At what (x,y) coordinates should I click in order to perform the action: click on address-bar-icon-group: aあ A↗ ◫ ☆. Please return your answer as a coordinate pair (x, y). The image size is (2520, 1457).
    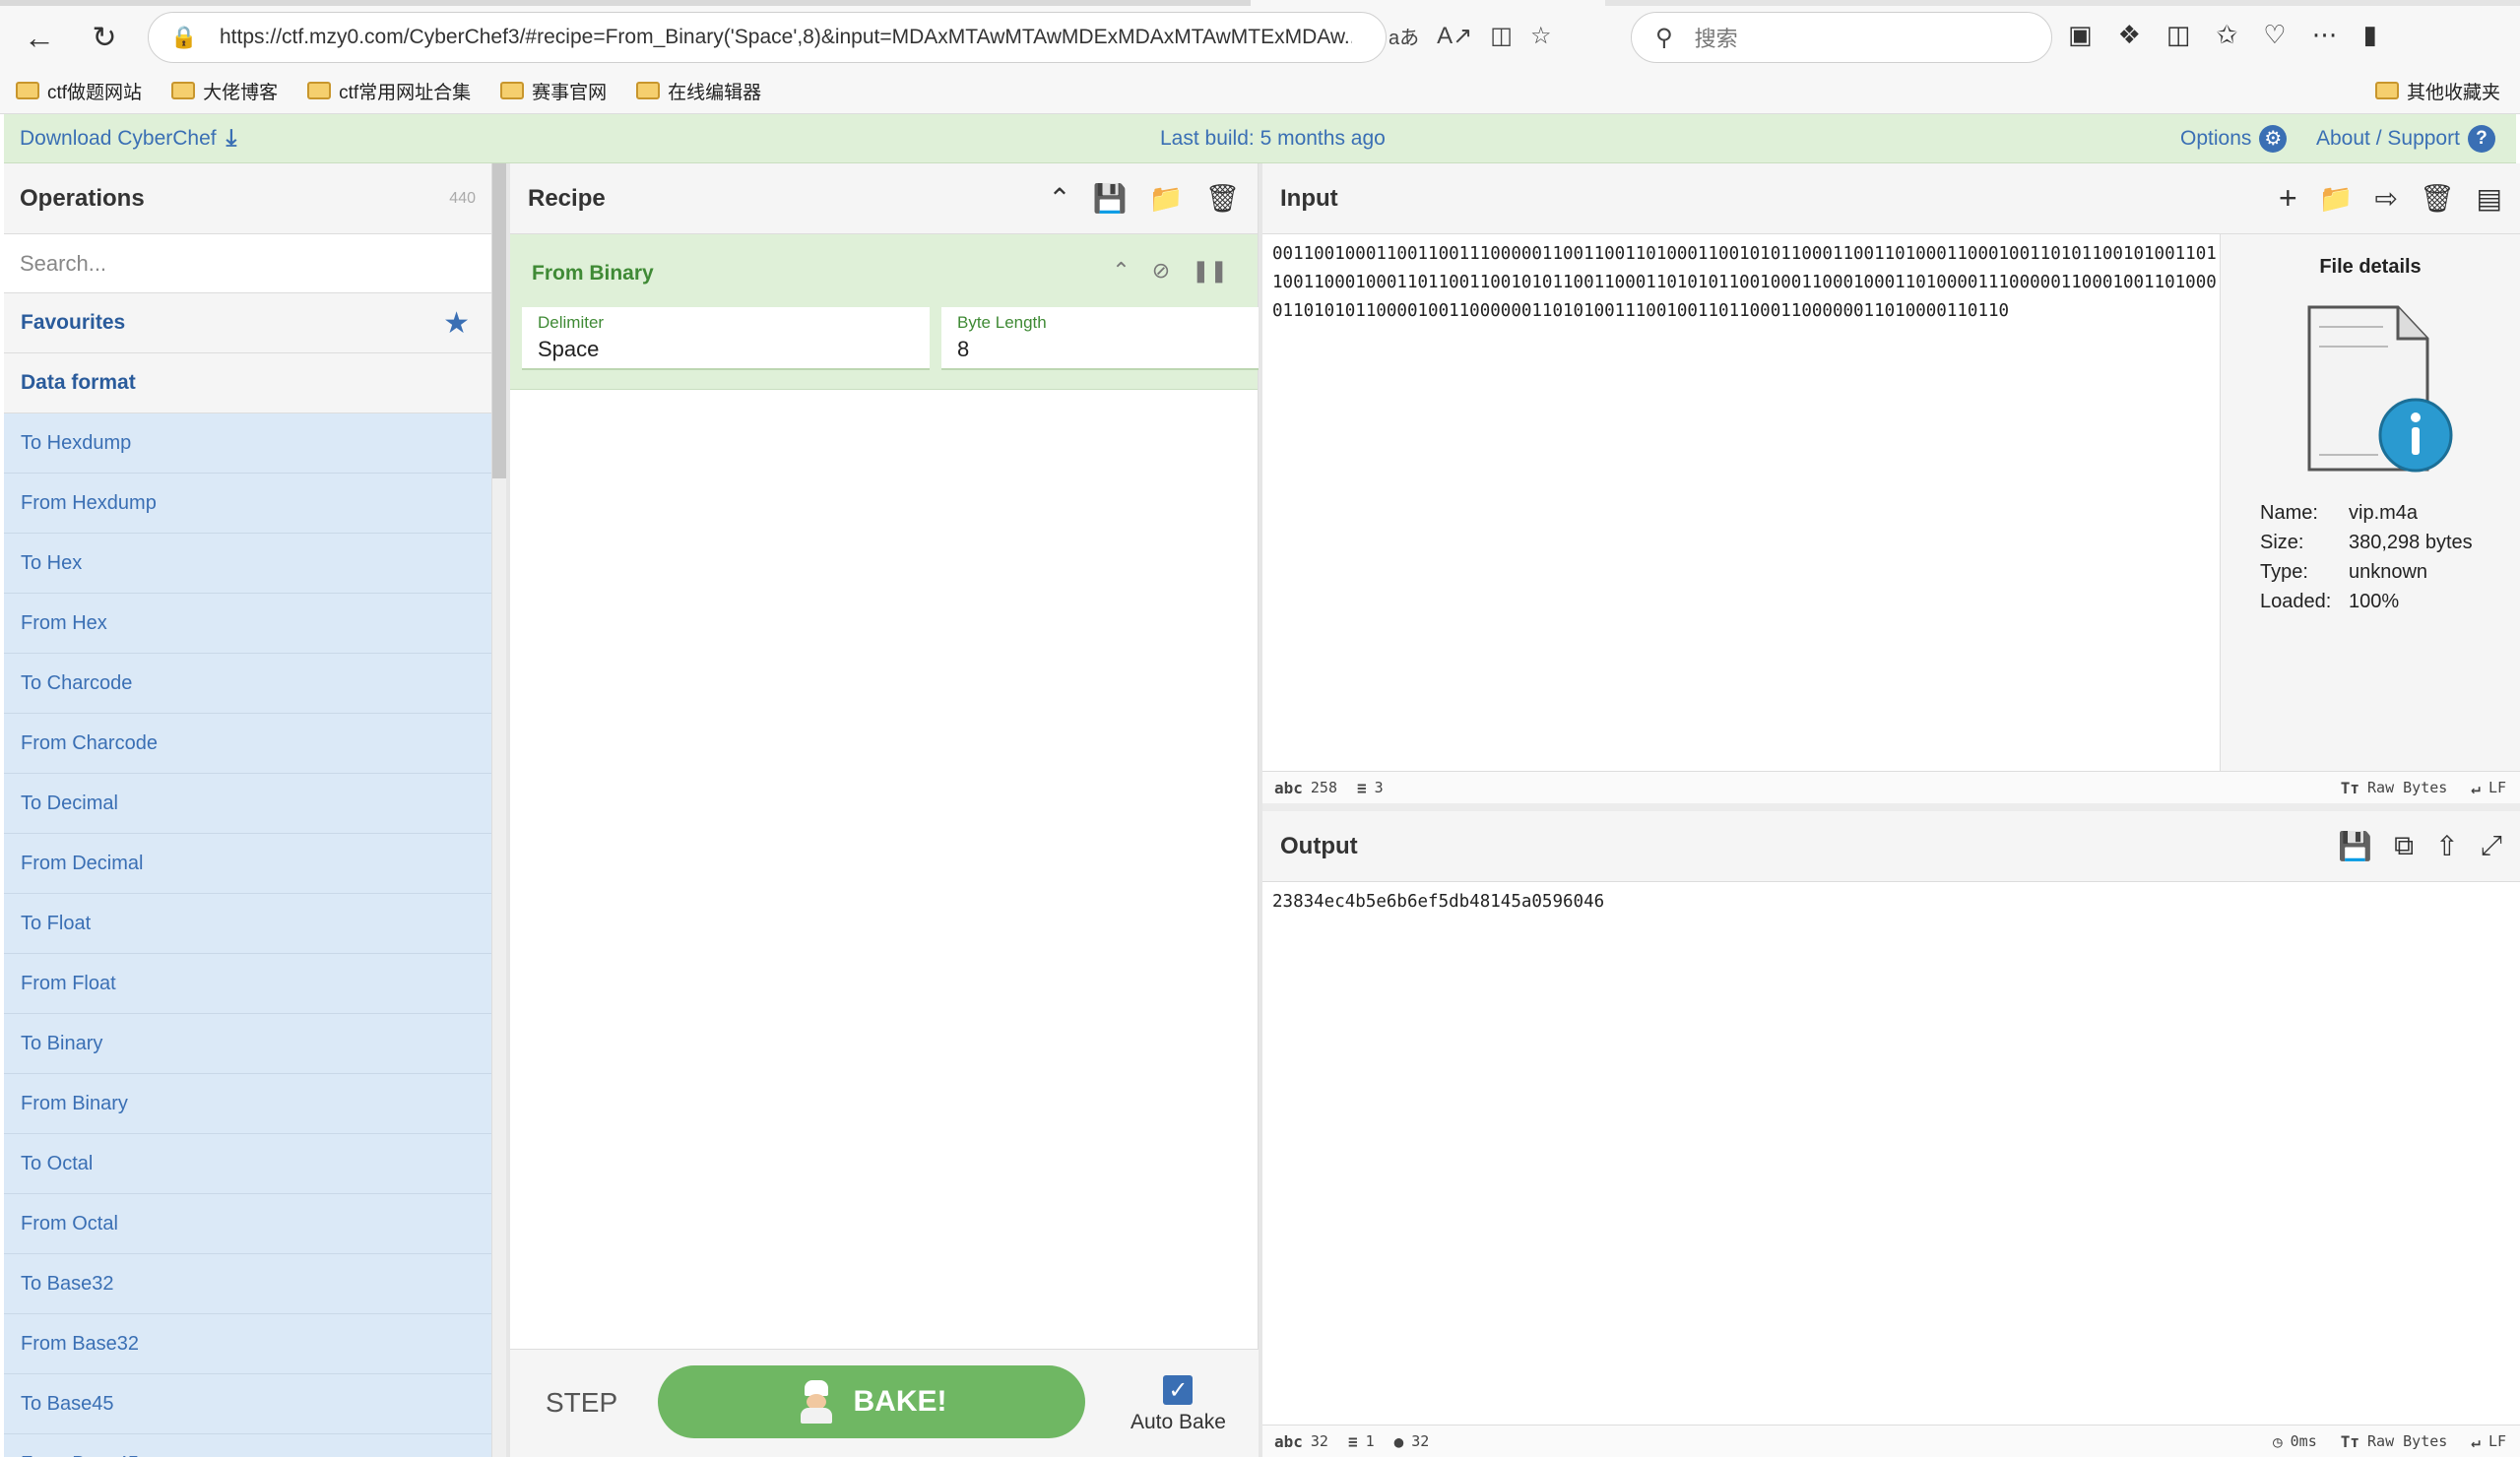
    Looking at the image, I should click on (1470, 36).